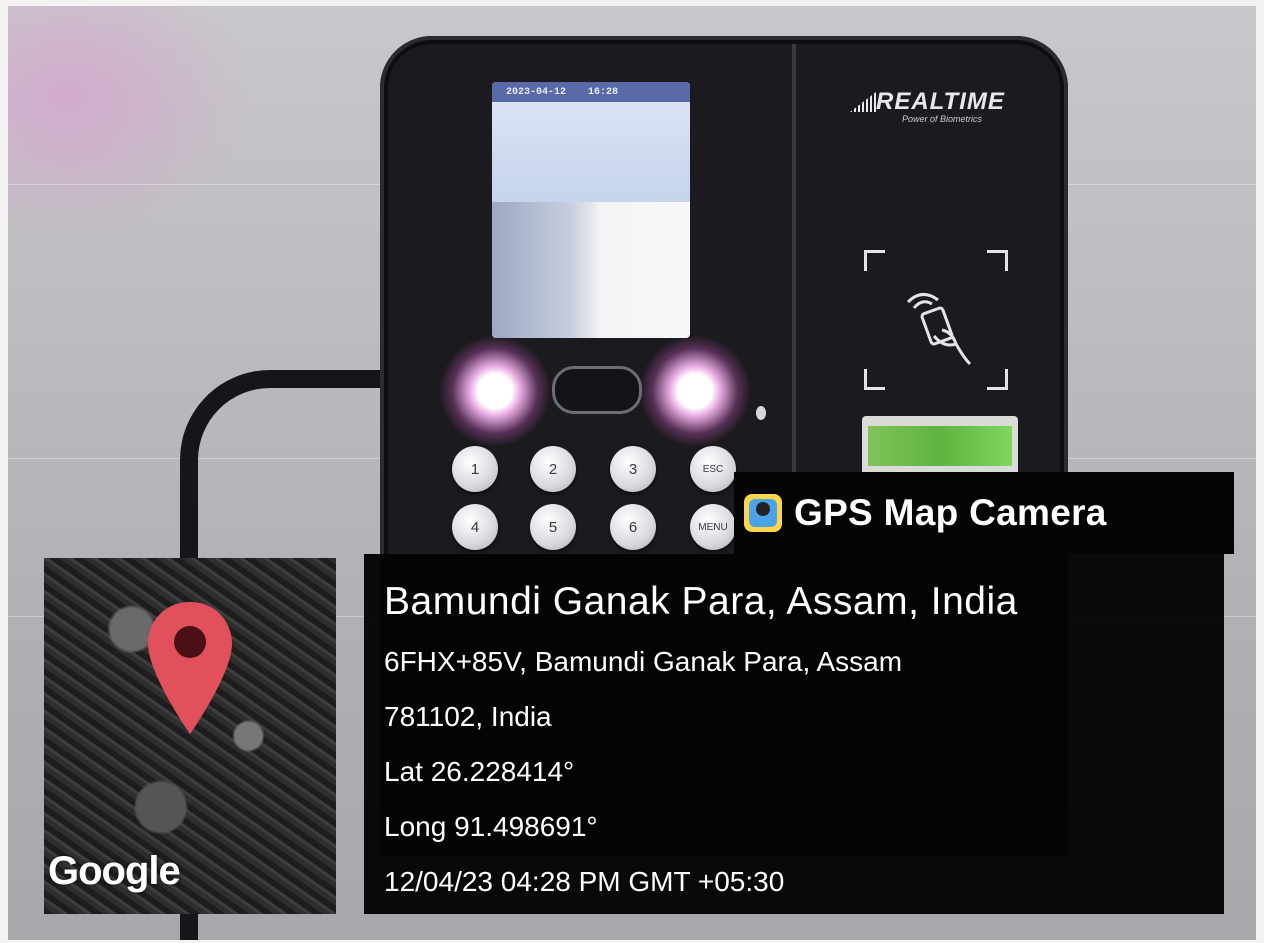 The height and width of the screenshot is (943, 1264). What do you see at coordinates (633, 469) in the screenshot?
I see `keypad-key-3: 3` at bounding box center [633, 469].